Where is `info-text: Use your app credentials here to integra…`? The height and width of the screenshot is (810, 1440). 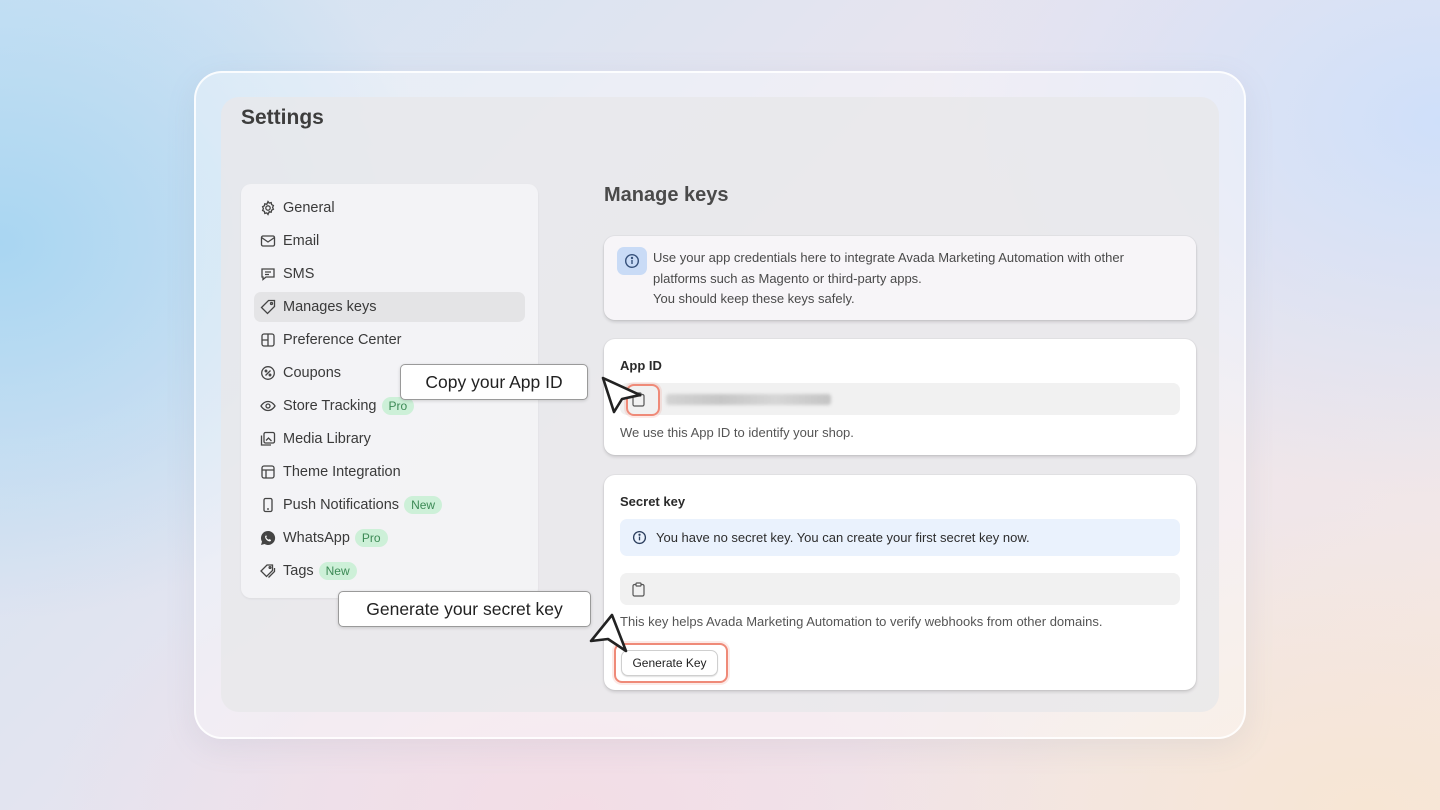
info-text: Use your app credentials here to integra… is located at coordinates (913, 279).